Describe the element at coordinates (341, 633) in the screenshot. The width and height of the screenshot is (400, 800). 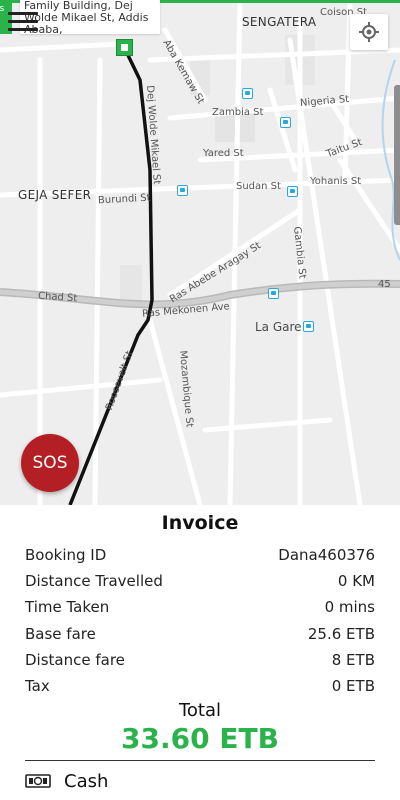
I see `row-value: 25.6 ETB` at that location.